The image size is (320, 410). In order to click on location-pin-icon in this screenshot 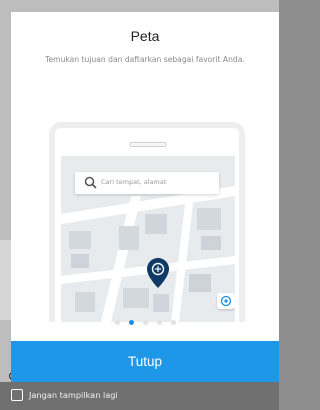, I will do `click(158, 273)`.